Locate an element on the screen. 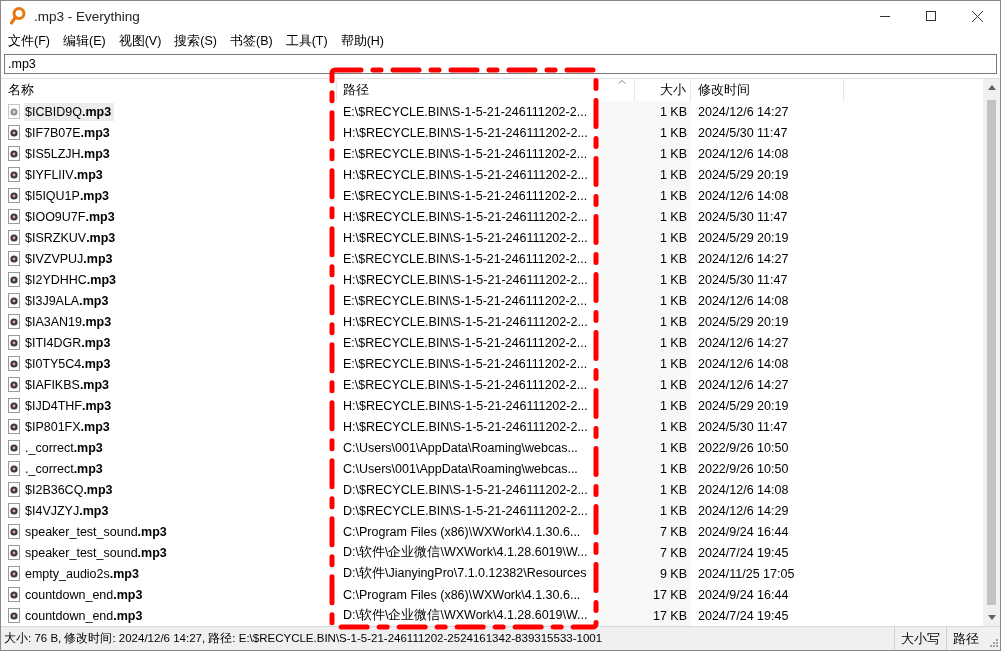 The width and height of the screenshot is (1001, 651). minimize-icon is located at coordinates (885, 16).